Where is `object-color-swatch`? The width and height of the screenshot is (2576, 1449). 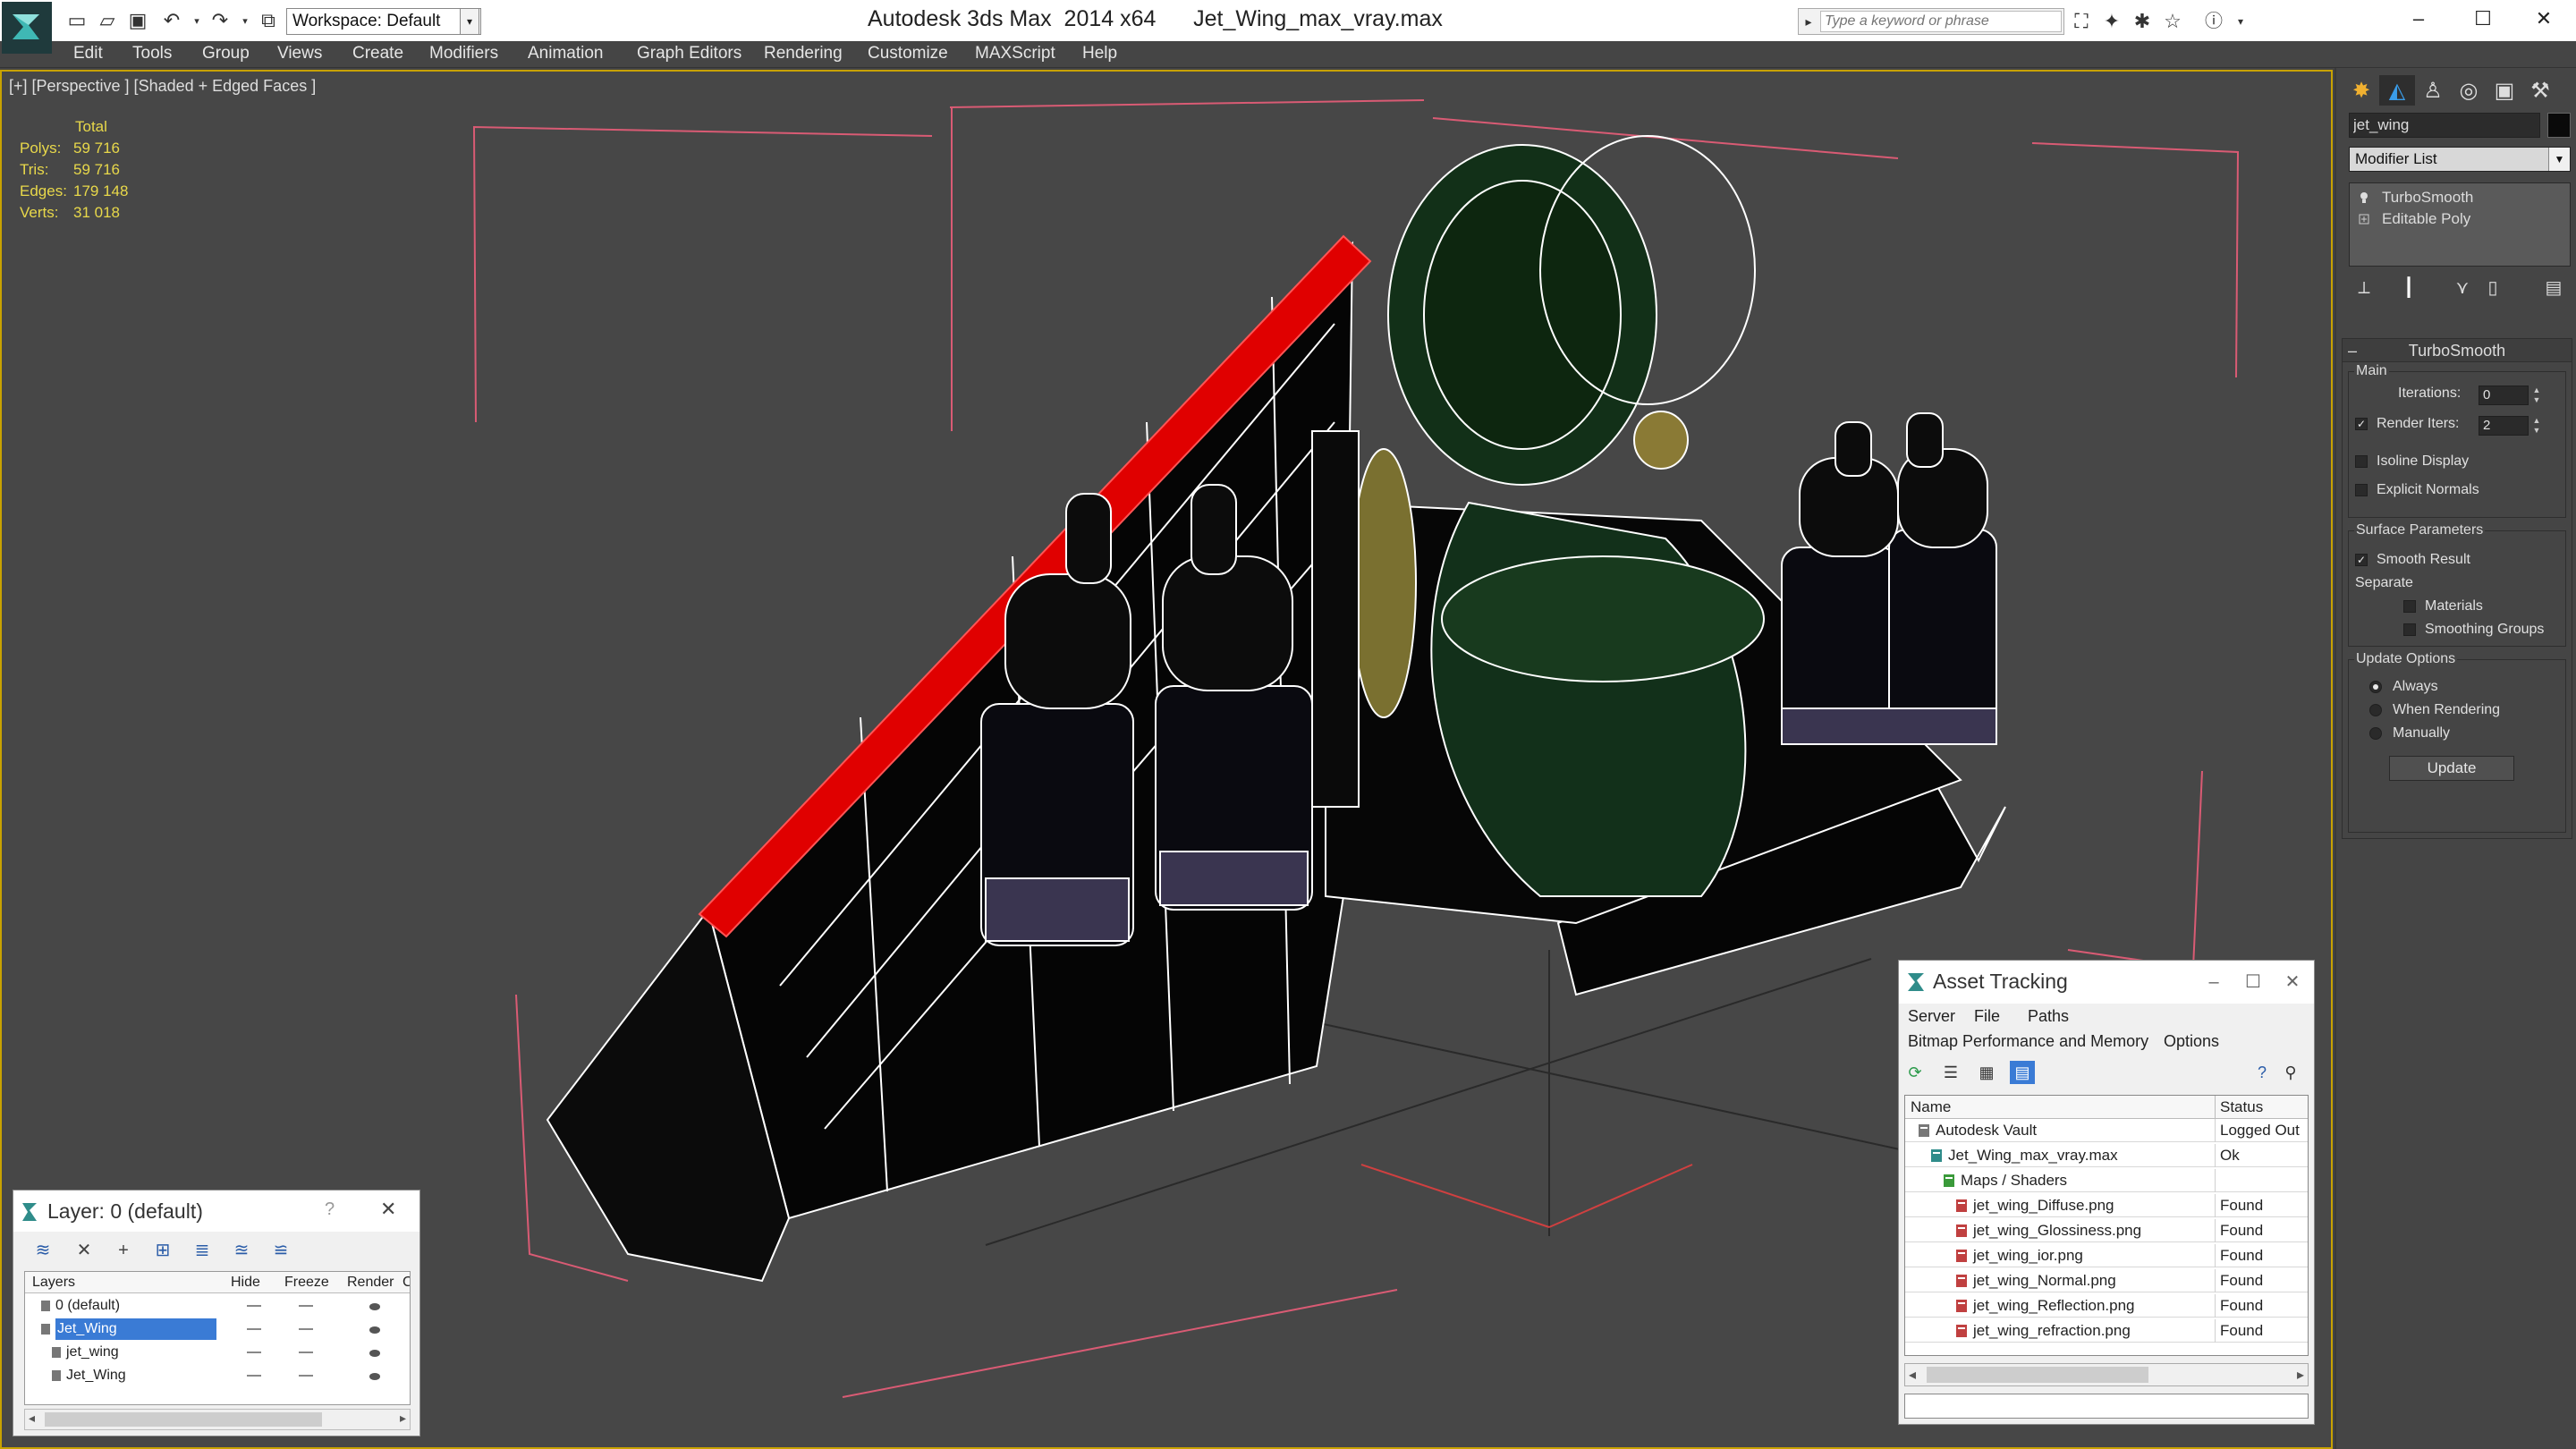 object-color-swatch is located at coordinates (2559, 125).